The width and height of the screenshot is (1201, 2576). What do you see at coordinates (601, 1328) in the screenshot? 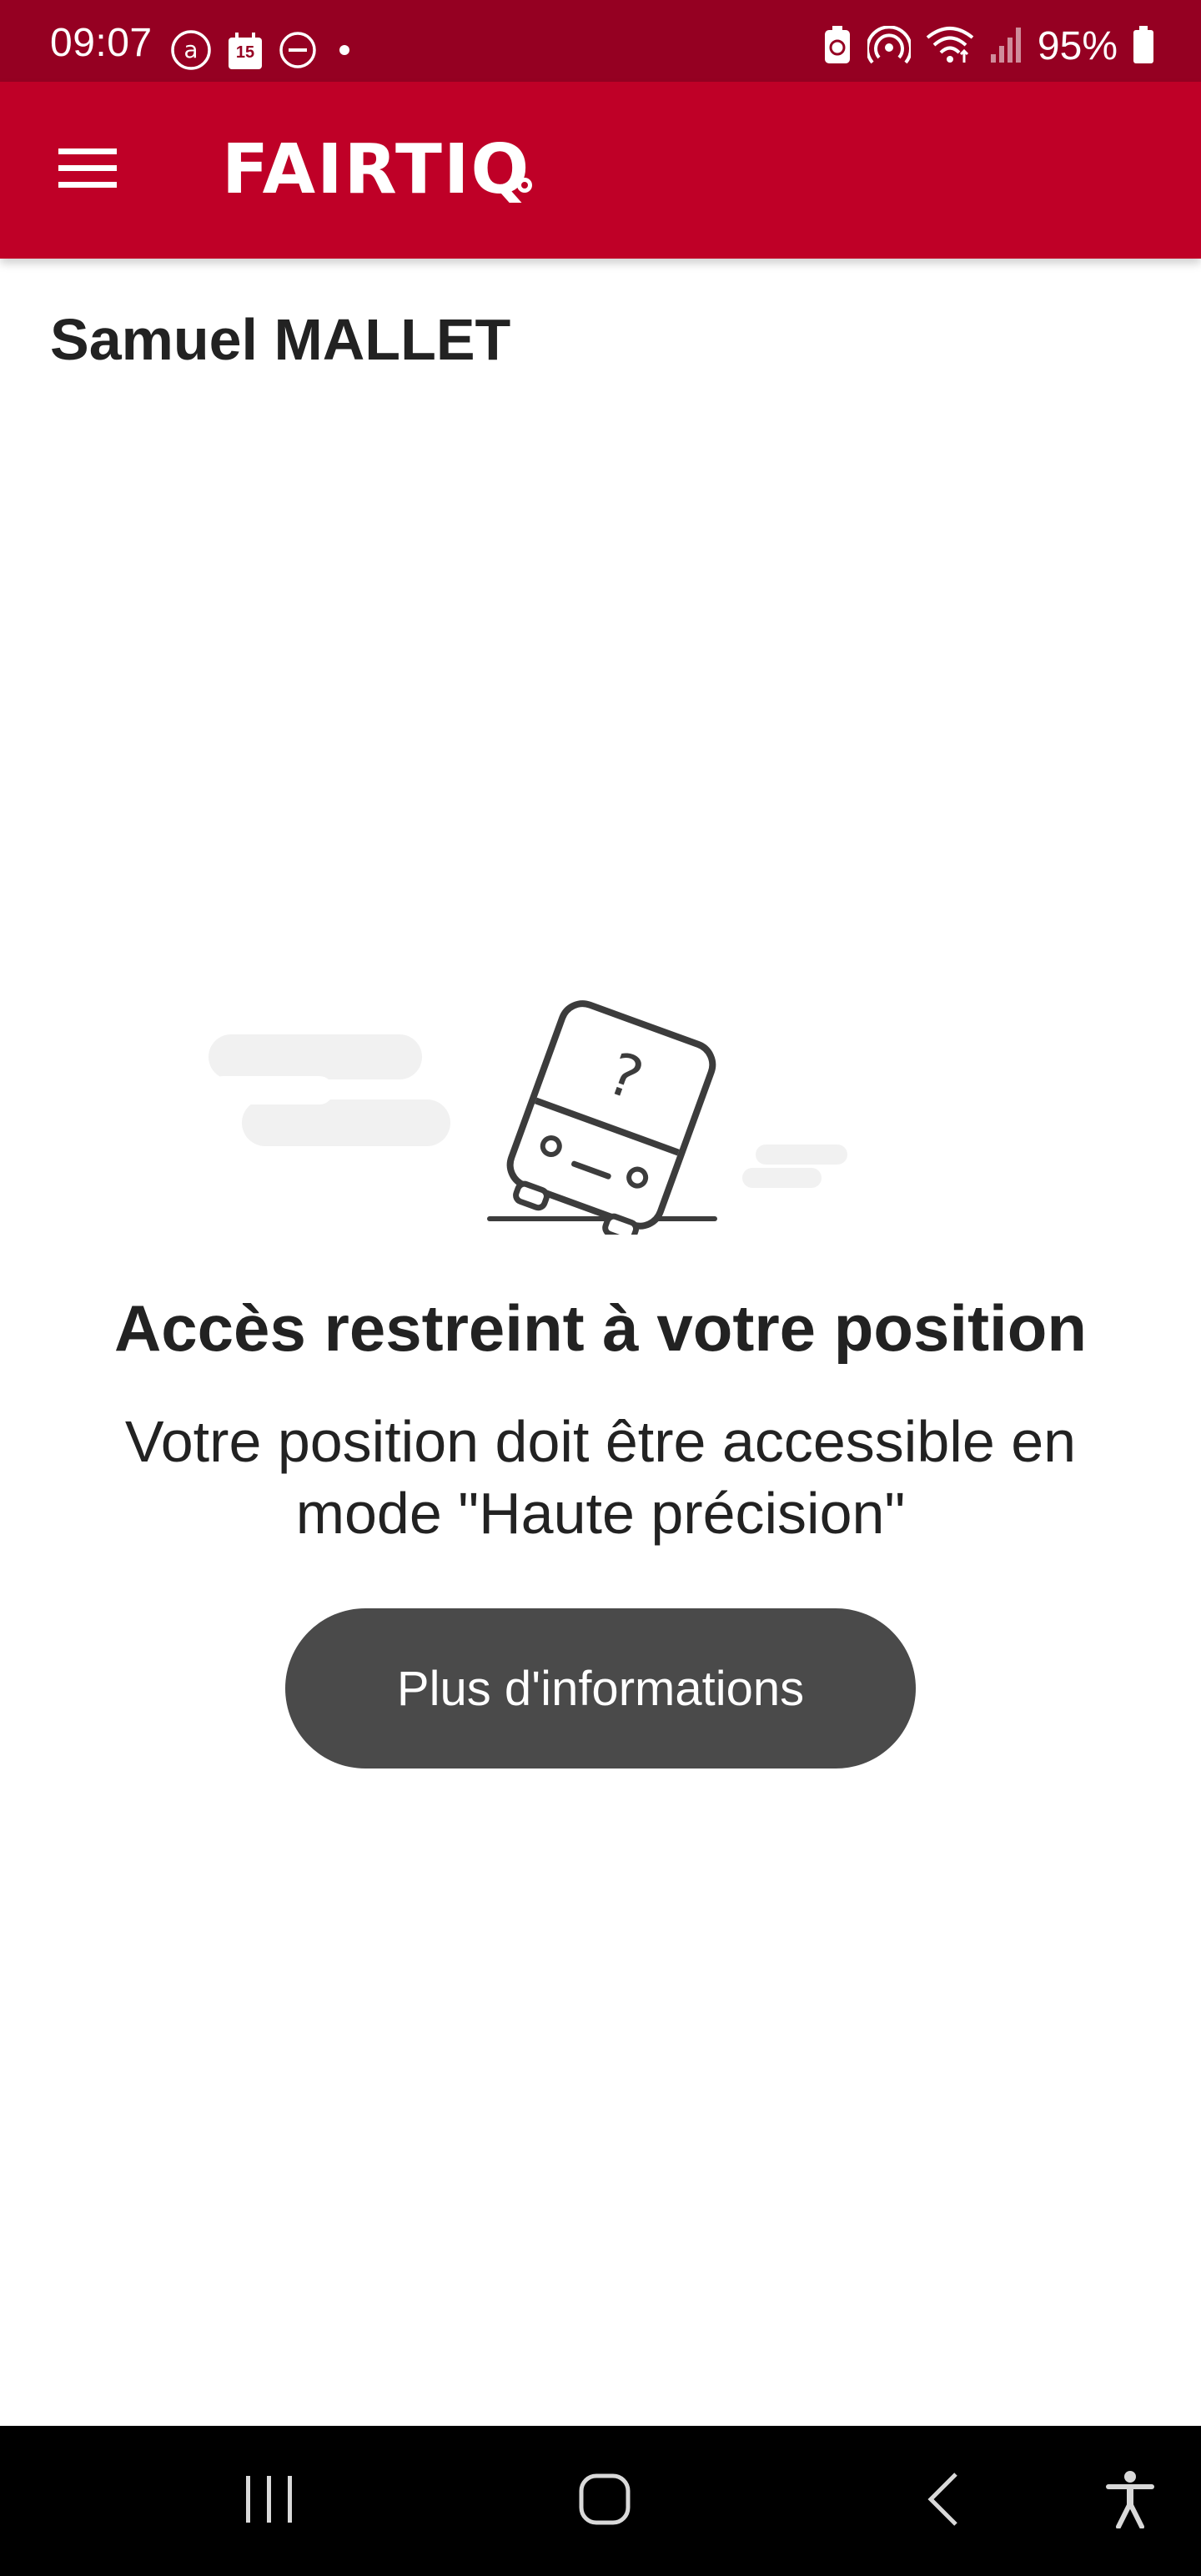
I see `error-title: Accès restreint à votre position` at bounding box center [601, 1328].